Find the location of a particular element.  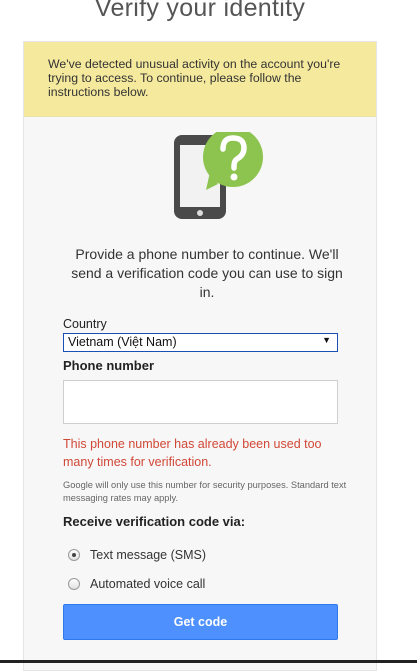

phone-question-icon is located at coordinates (218, 175).